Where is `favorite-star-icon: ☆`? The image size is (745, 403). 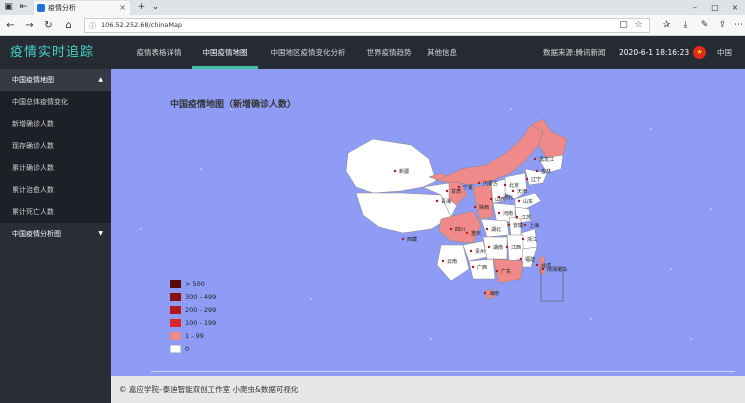 favorite-star-icon: ☆ is located at coordinates (638, 25).